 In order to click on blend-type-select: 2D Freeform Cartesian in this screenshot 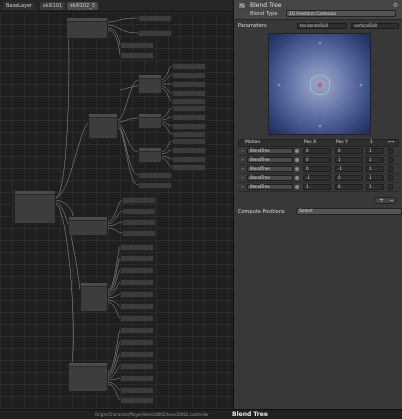, I will do `click(341, 13)`.